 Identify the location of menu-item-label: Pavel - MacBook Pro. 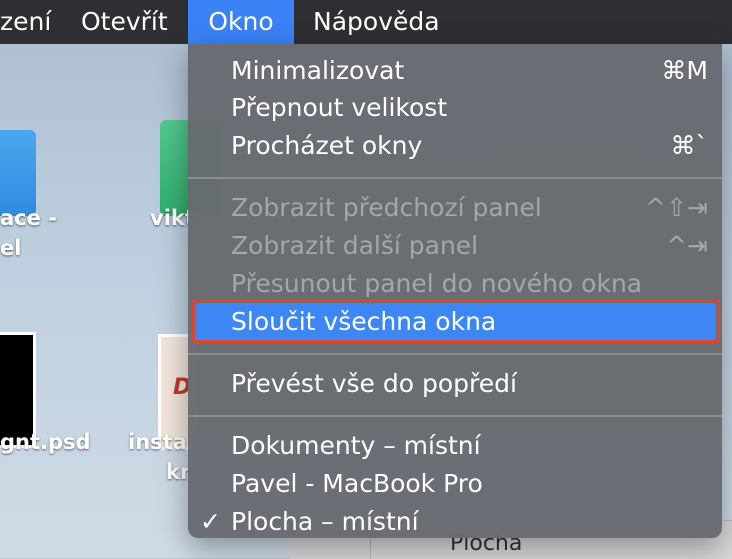
(357, 483).